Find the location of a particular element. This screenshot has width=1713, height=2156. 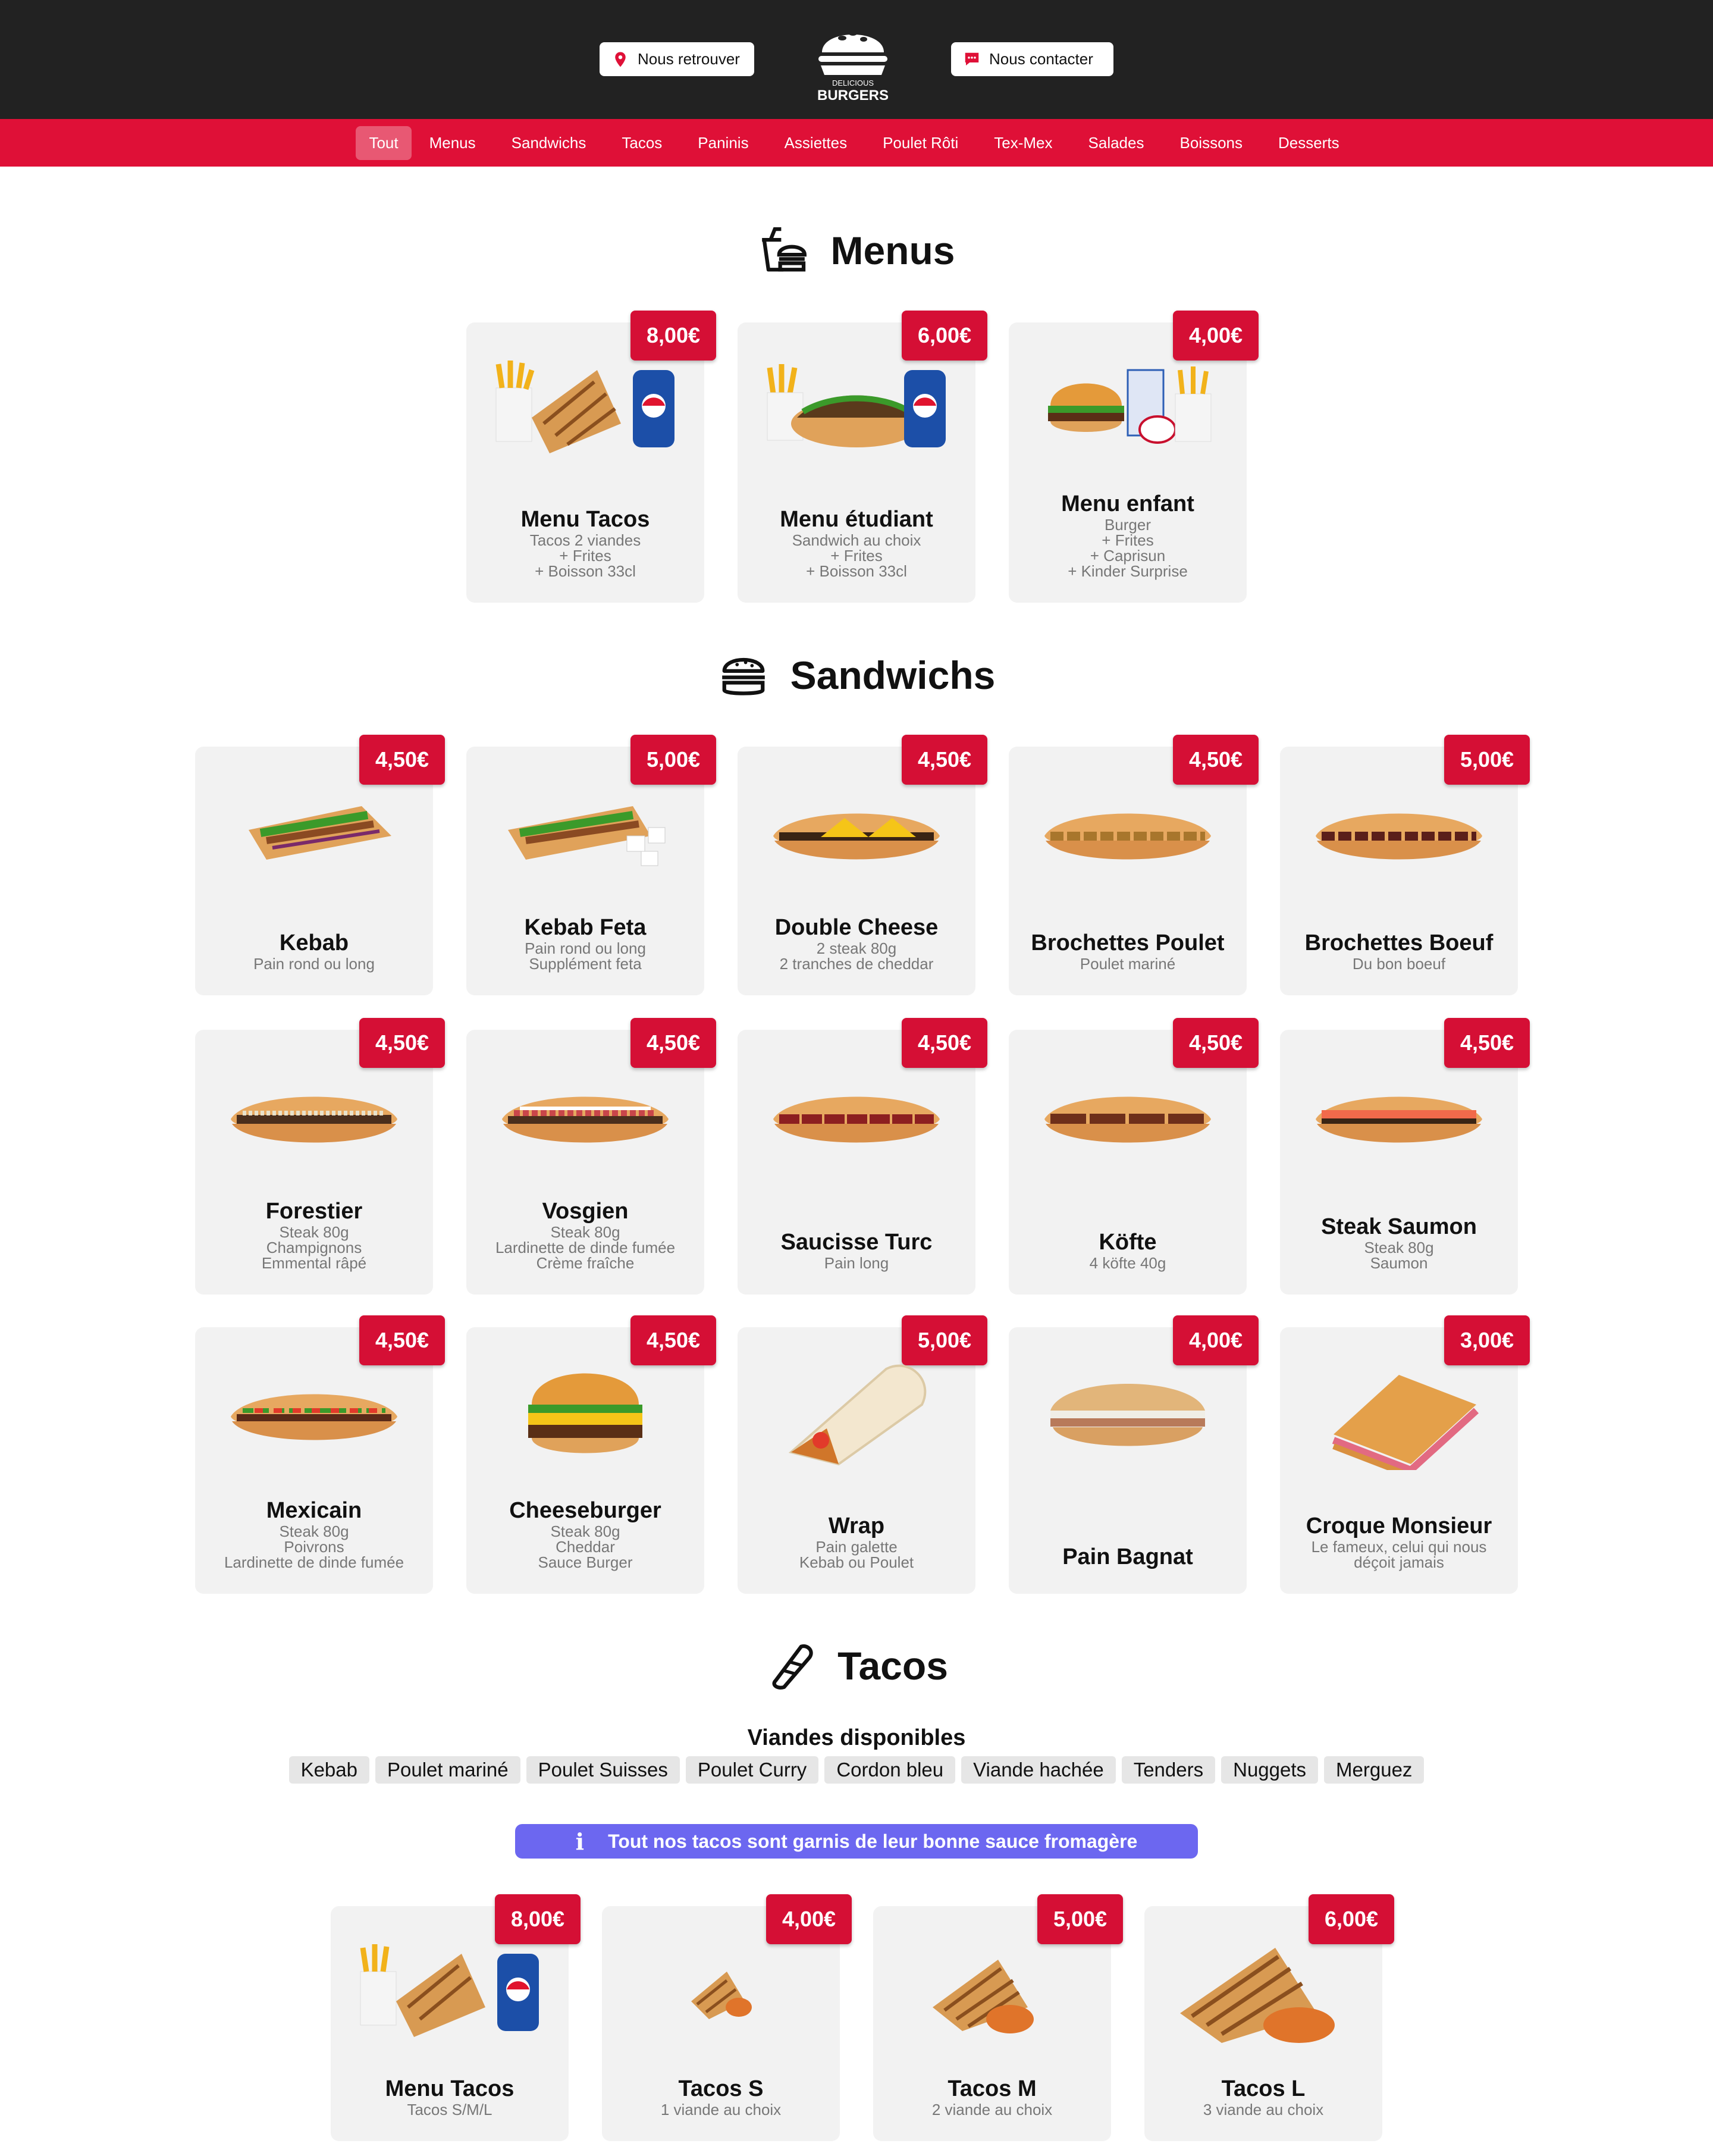

menu-enfant-image is located at coordinates (1128, 406).